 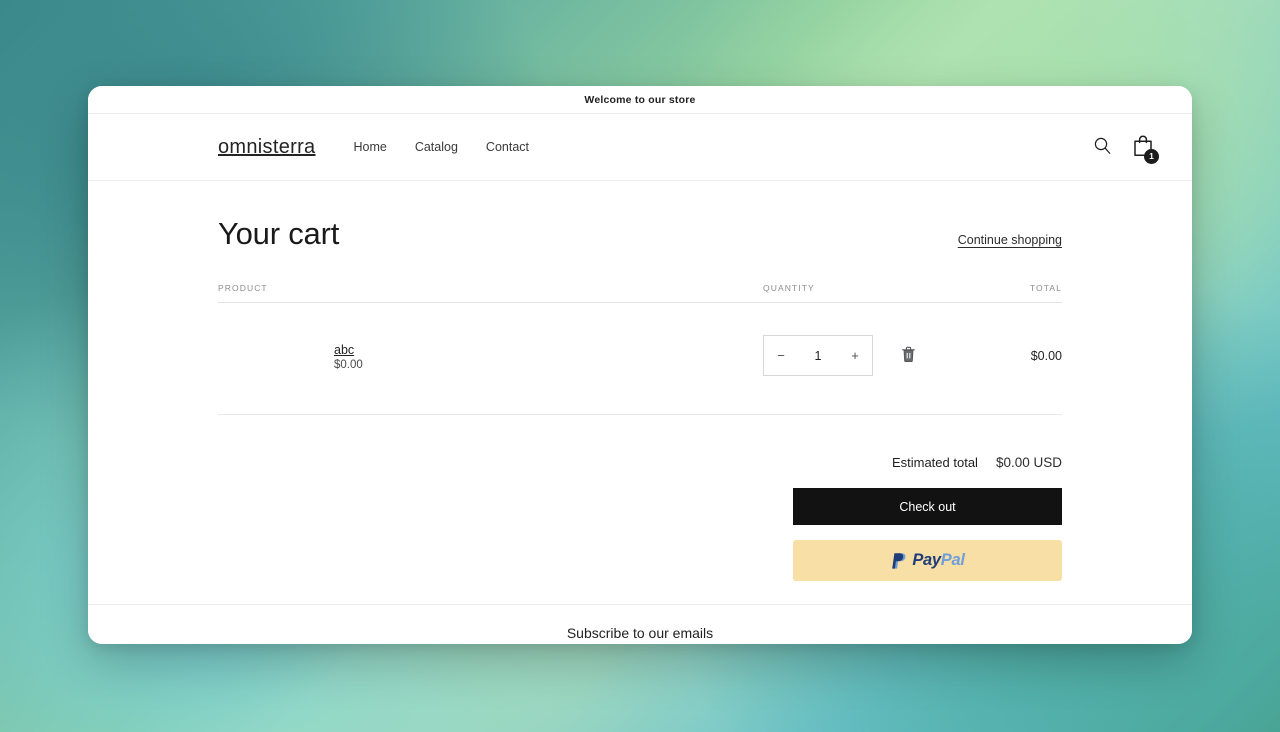 I want to click on nav-link-contact: Contact, so click(x=507, y=147).